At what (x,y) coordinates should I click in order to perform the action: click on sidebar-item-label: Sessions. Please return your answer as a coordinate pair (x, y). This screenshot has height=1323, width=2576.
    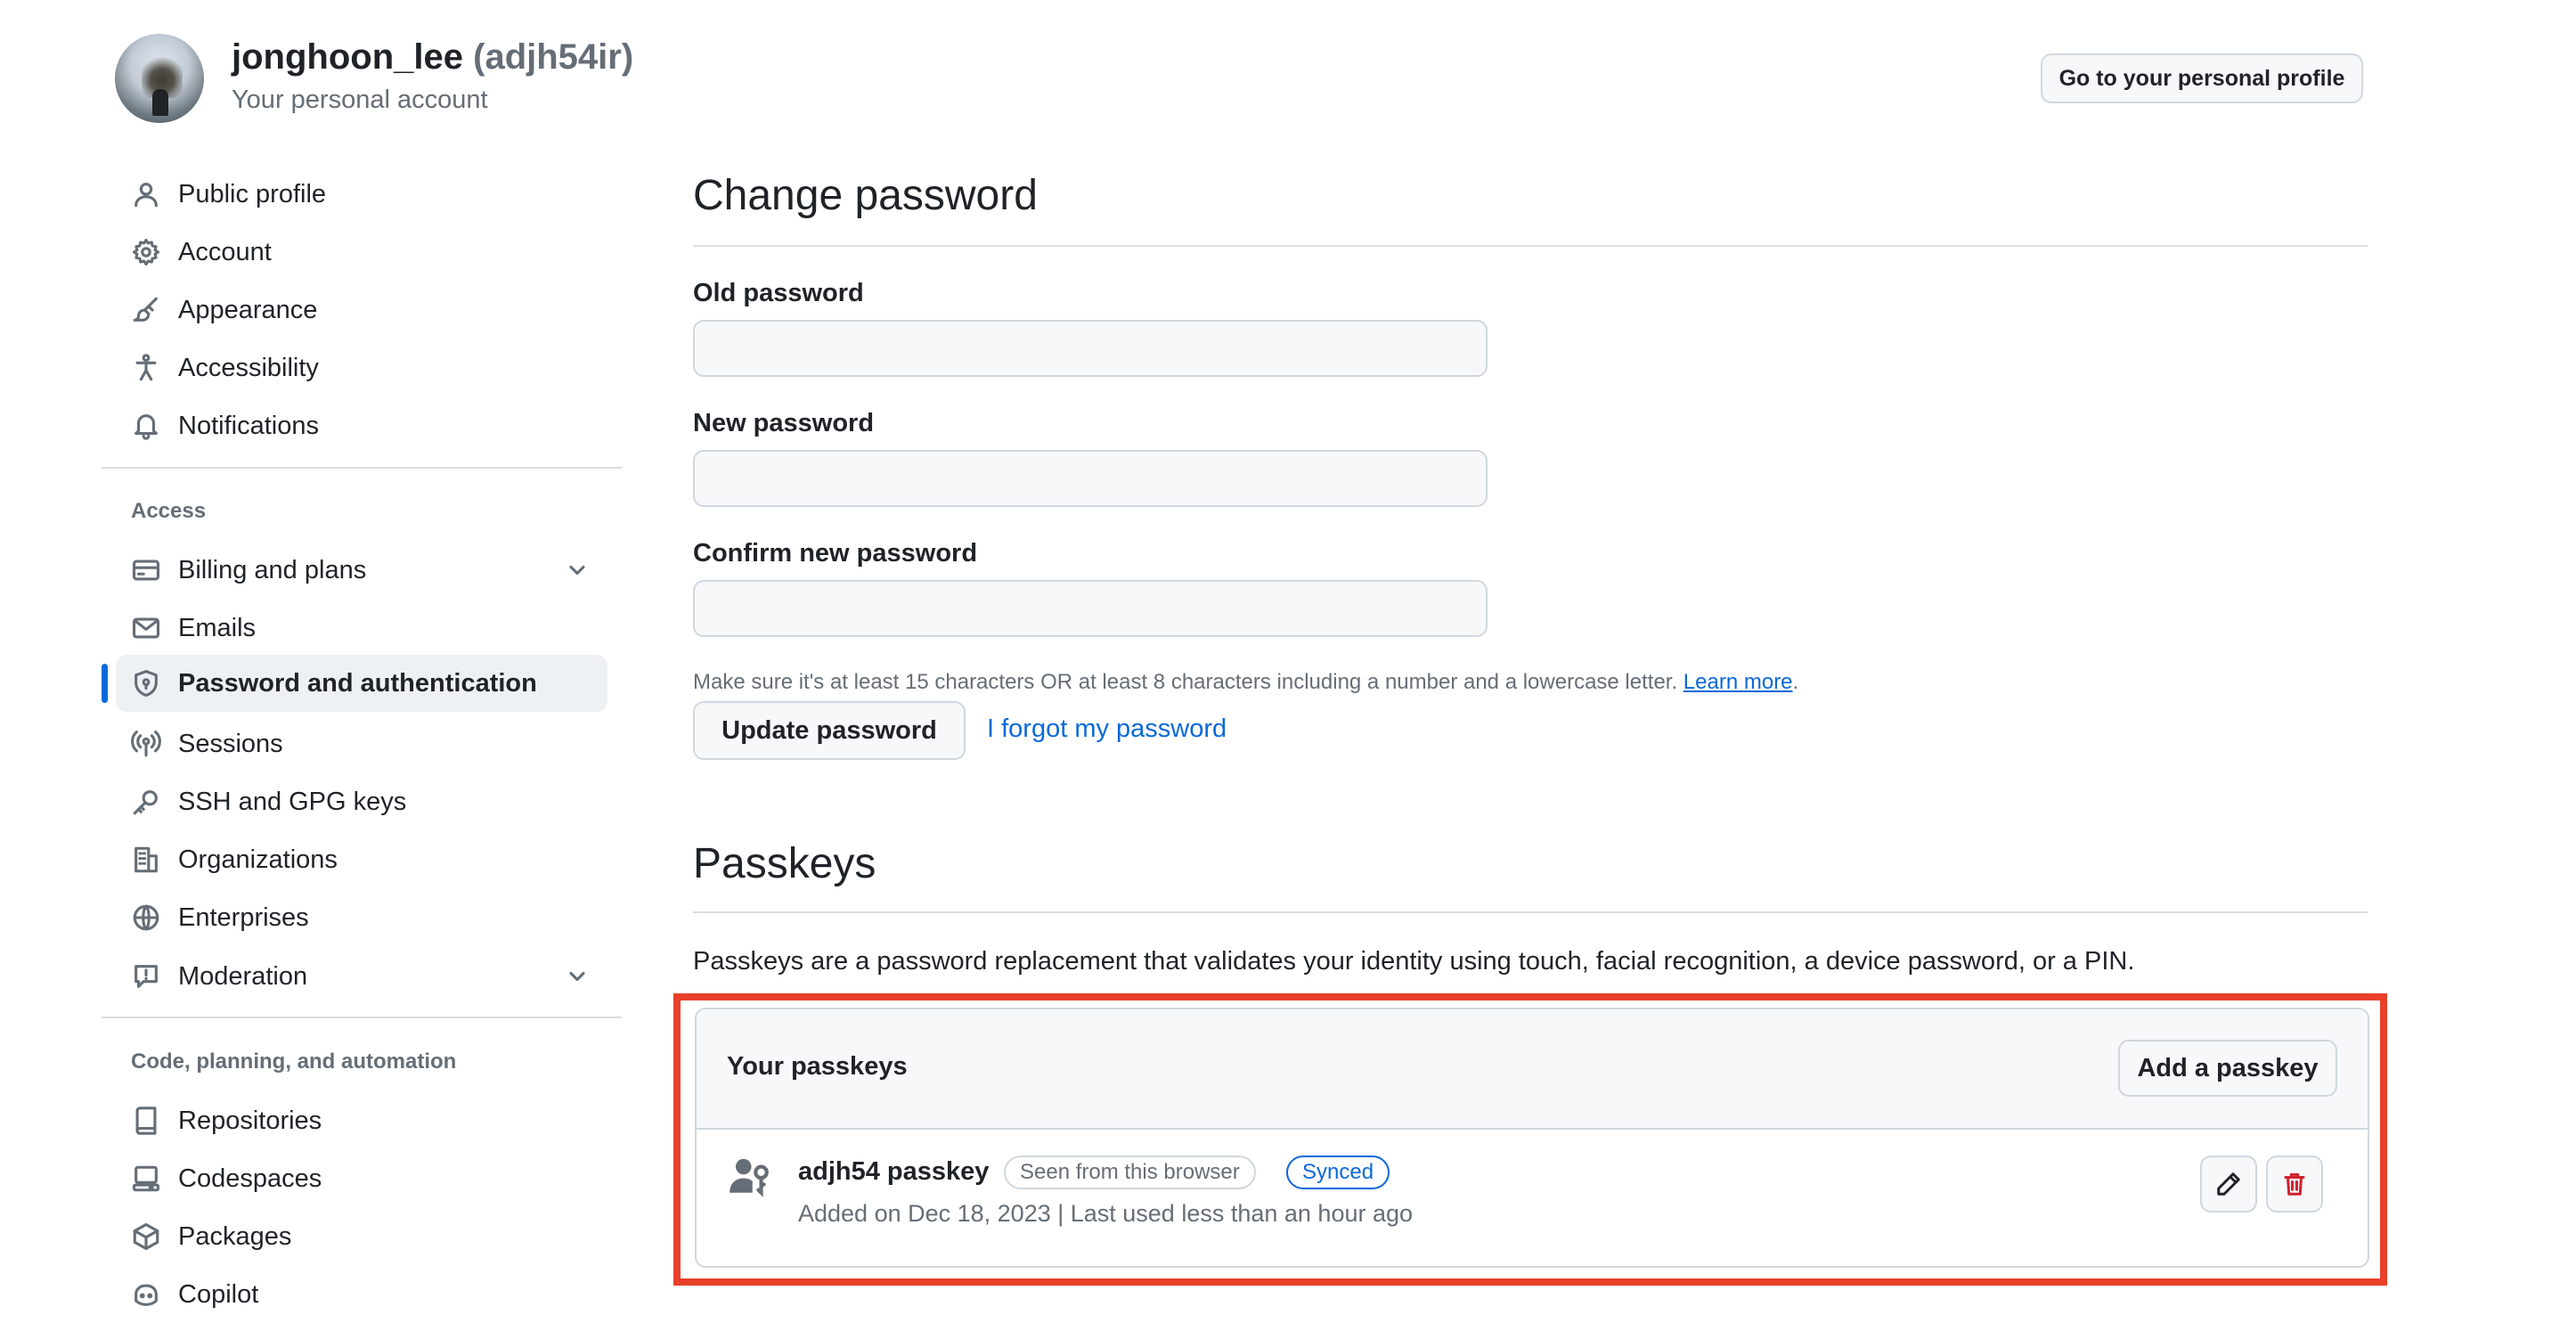
    Looking at the image, I should click on (231, 743).